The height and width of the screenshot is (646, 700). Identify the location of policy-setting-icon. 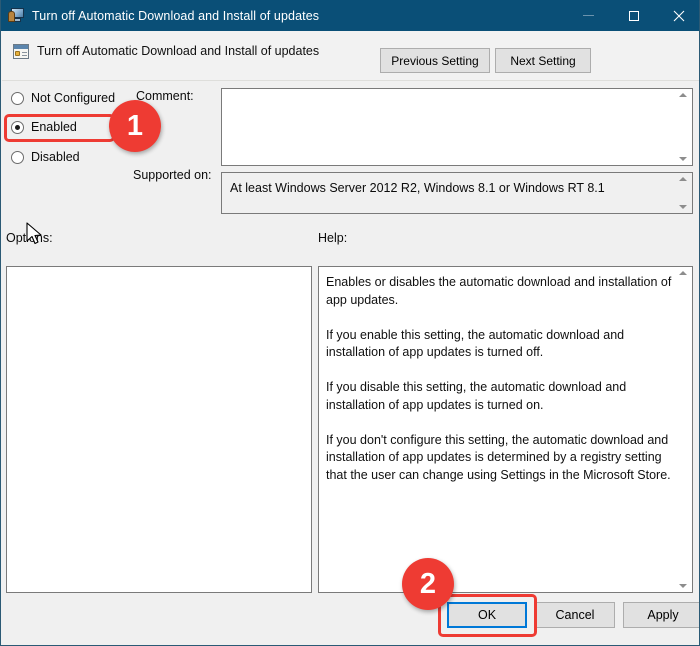
(21, 51).